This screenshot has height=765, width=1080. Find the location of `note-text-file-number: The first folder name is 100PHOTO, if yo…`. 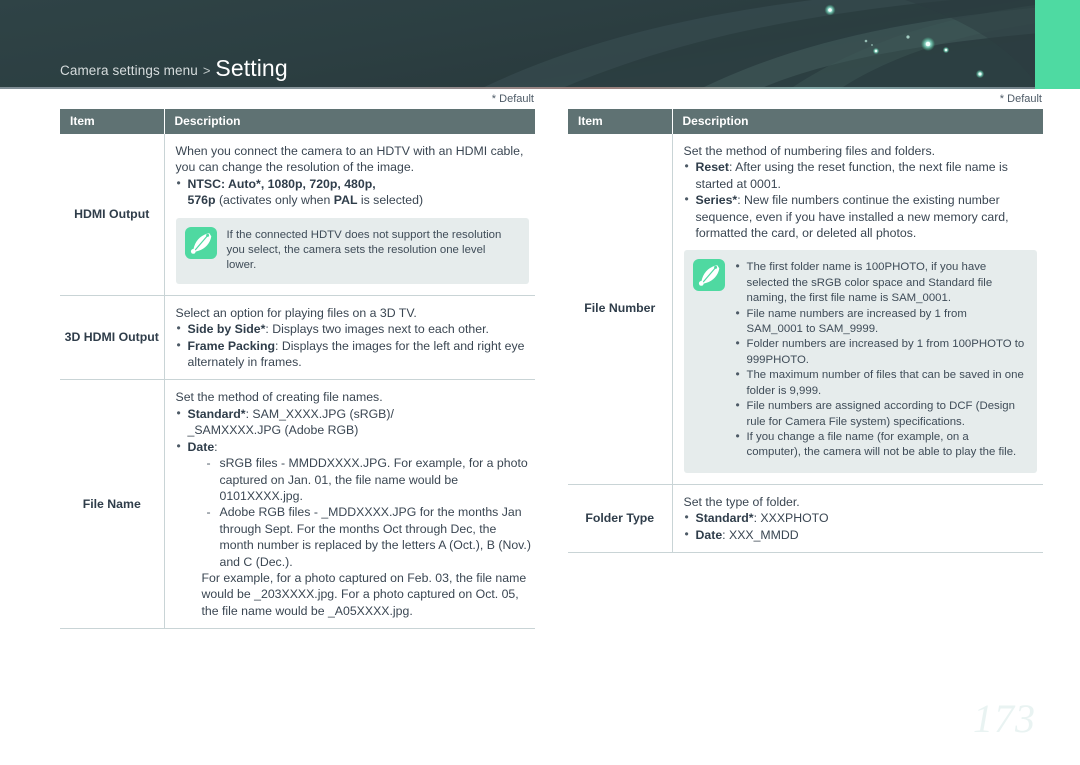

note-text-file-number: The first folder name is 100PHOTO, if yo… is located at coordinates (881, 359).